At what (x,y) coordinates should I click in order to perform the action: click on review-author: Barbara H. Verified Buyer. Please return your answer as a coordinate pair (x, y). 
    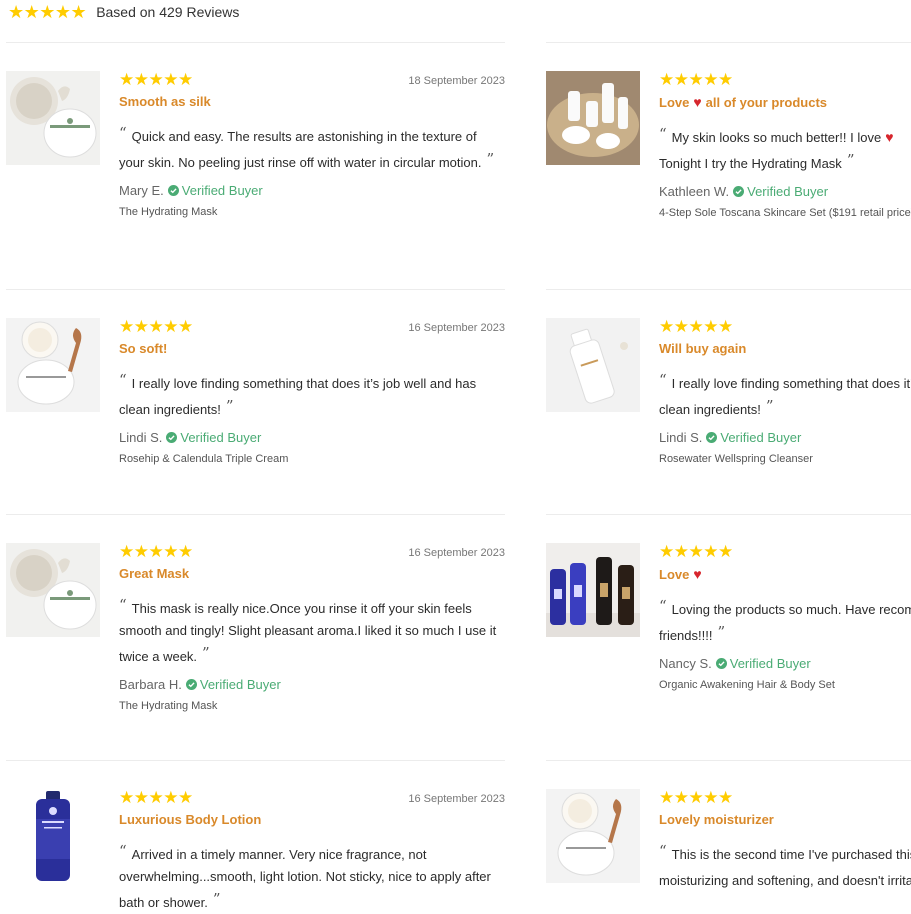
    Looking at the image, I should click on (200, 684).